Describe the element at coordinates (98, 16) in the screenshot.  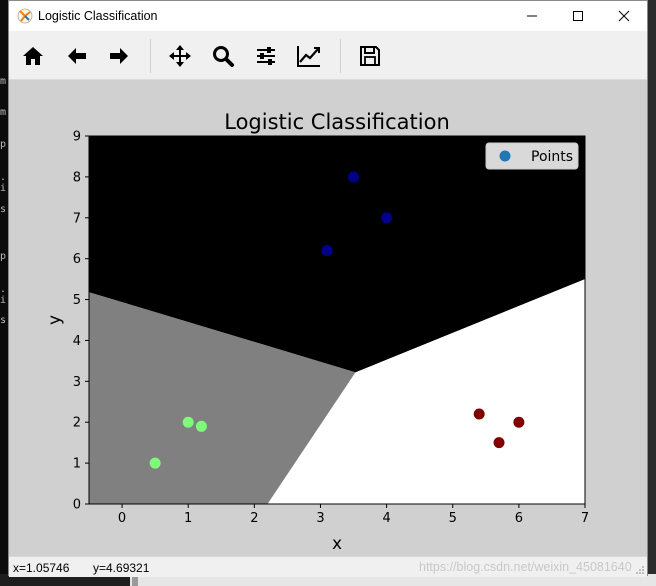
I see `window-title: Logistic Classification` at that location.